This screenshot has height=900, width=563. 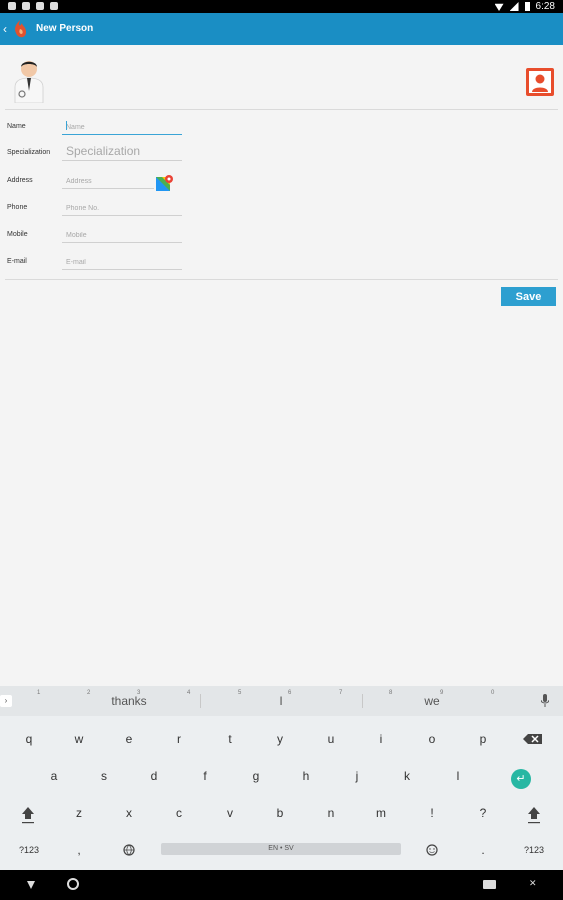 What do you see at coordinates (381, 739) in the screenshot?
I see `key-i: i` at bounding box center [381, 739].